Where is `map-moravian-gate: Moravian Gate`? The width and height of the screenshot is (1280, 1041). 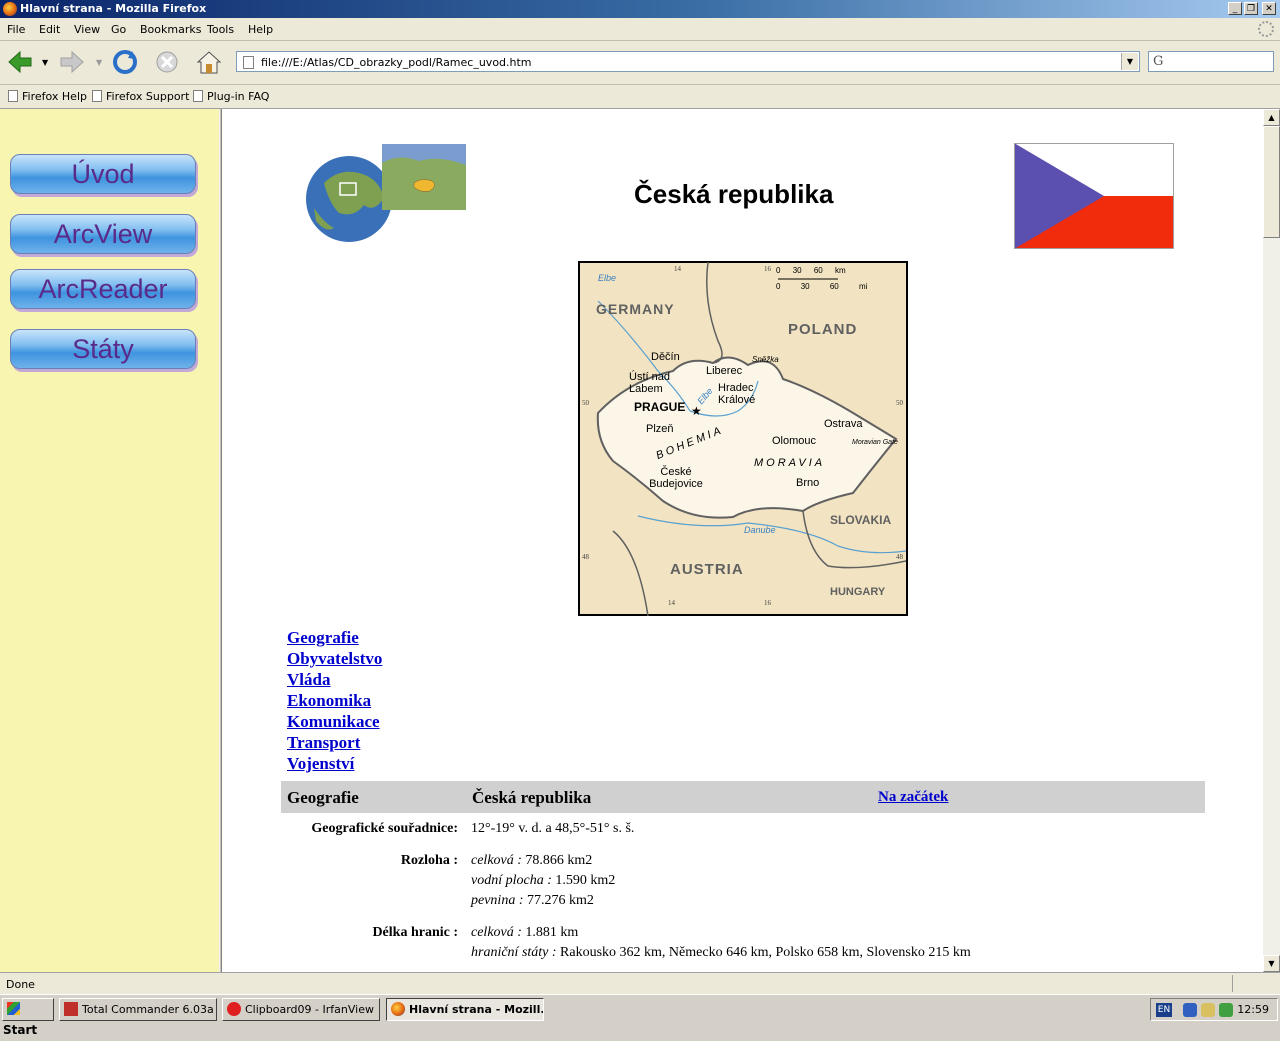 map-moravian-gate: Moravian Gate is located at coordinates (875, 442).